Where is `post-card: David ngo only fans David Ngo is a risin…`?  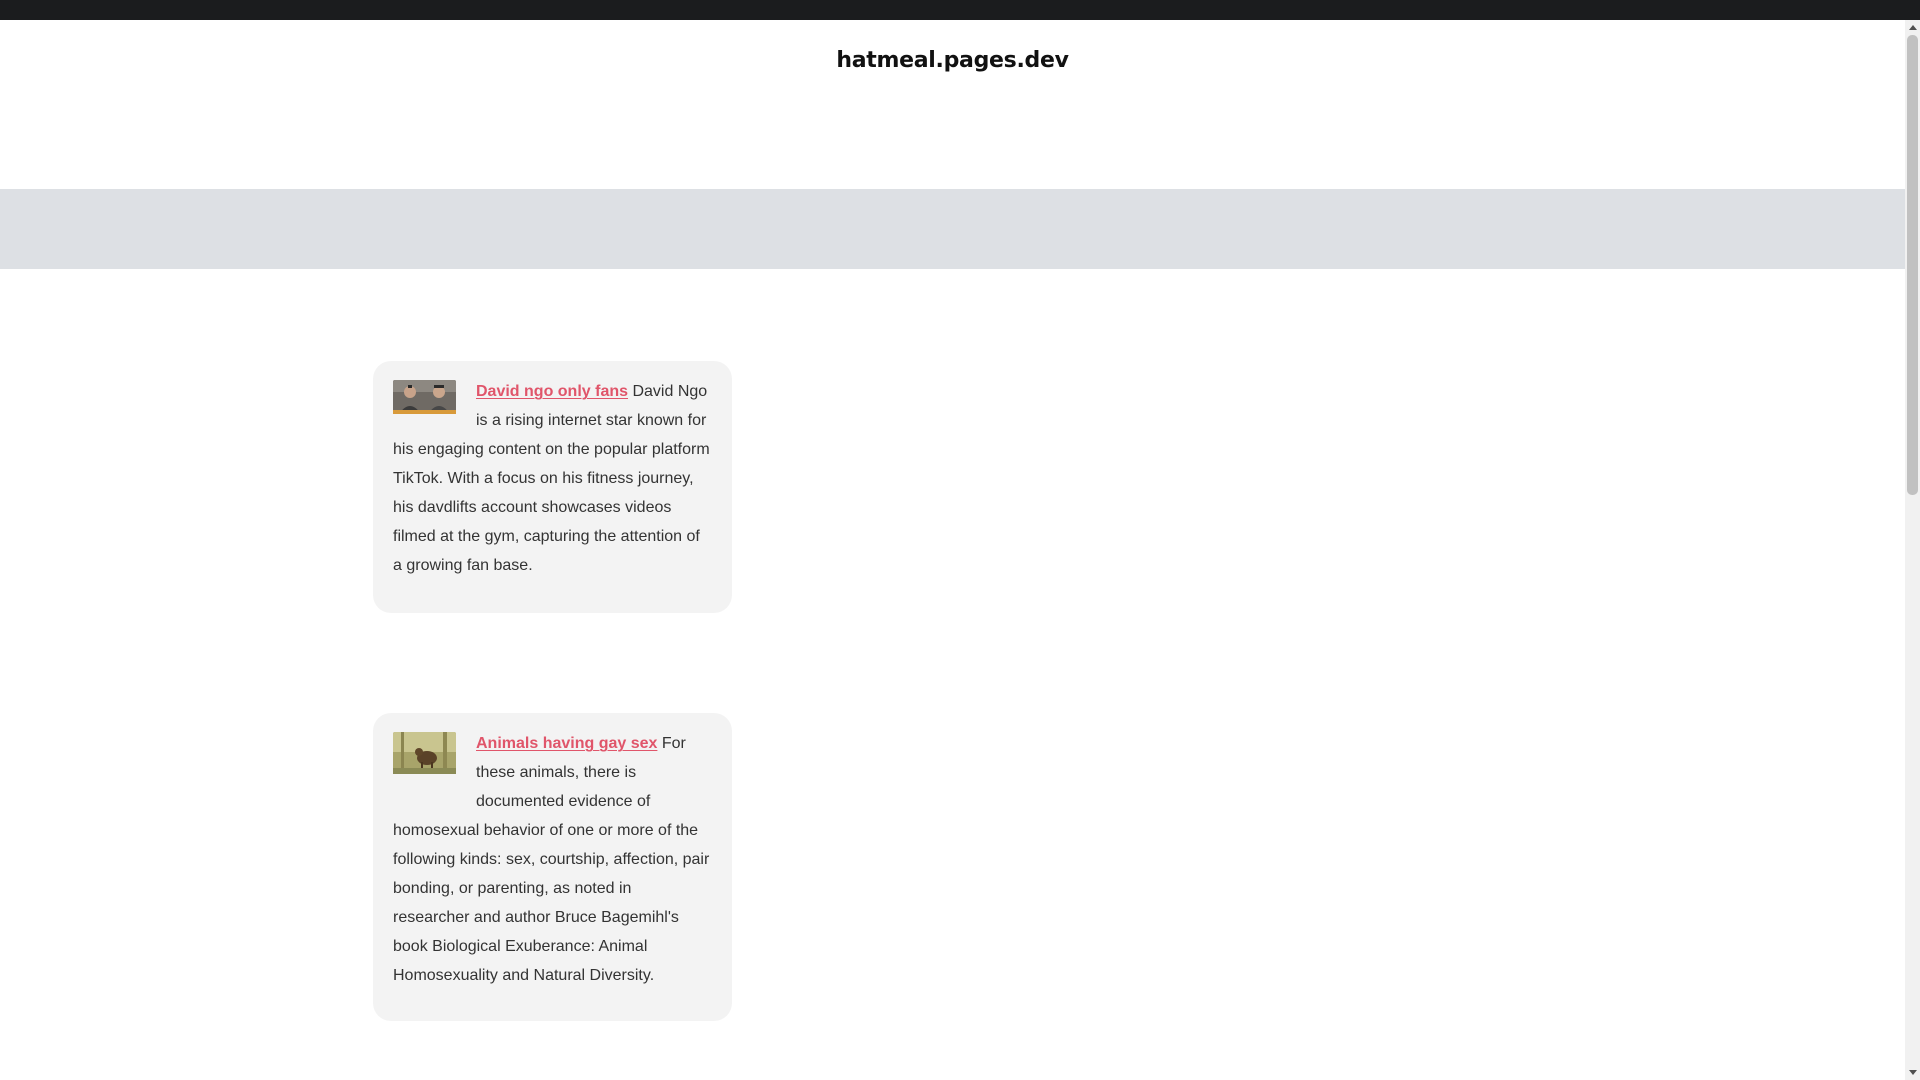
post-card: David ngo only fans David Ngo is a risin… is located at coordinates (552, 487).